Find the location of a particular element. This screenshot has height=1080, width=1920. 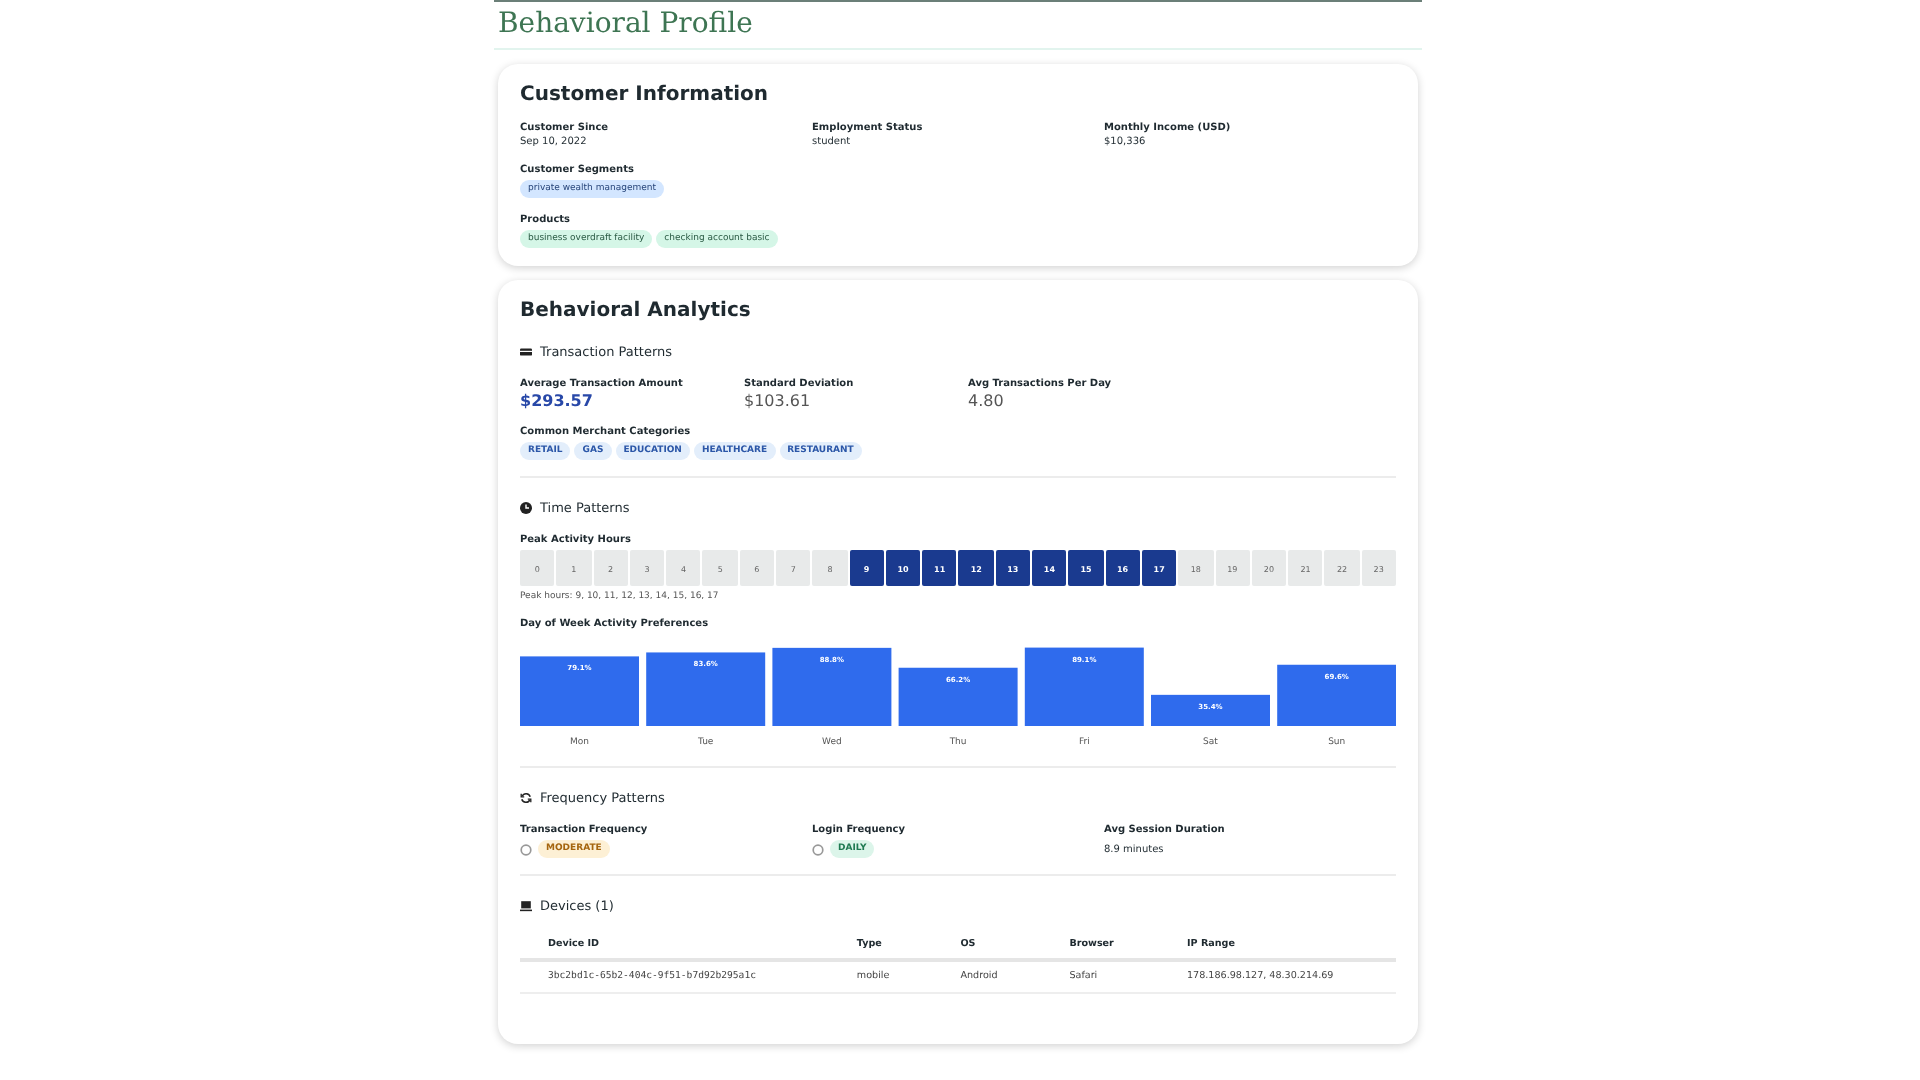

refresh-icon is located at coordinates (526, 798).